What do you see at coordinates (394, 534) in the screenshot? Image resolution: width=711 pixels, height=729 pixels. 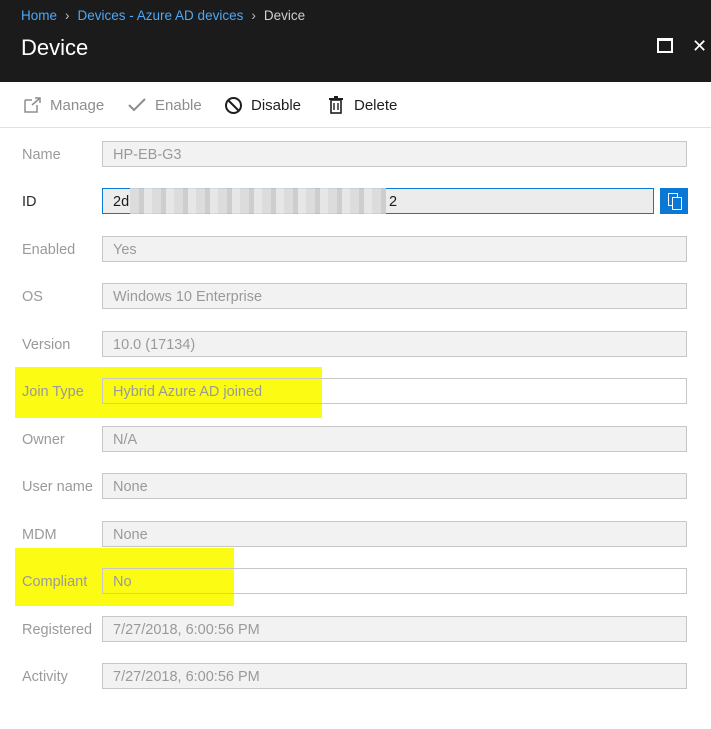 I see `mdm-field: None` at bounding box center [394, 534].